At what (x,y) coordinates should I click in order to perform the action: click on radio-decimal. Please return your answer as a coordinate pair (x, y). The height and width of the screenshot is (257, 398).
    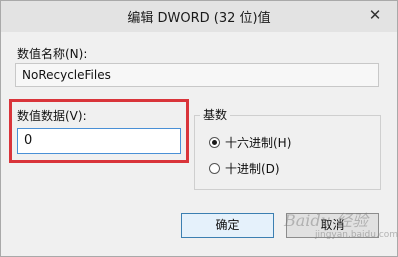
    Looking at the image, I should click on (214, 168).